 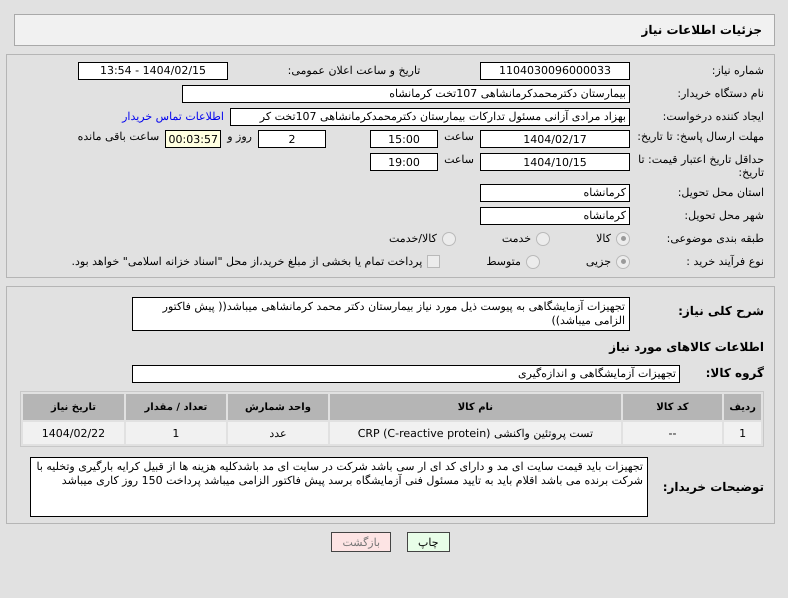 I want to click on column-header: کد کالا, so click(x=672, y=407).